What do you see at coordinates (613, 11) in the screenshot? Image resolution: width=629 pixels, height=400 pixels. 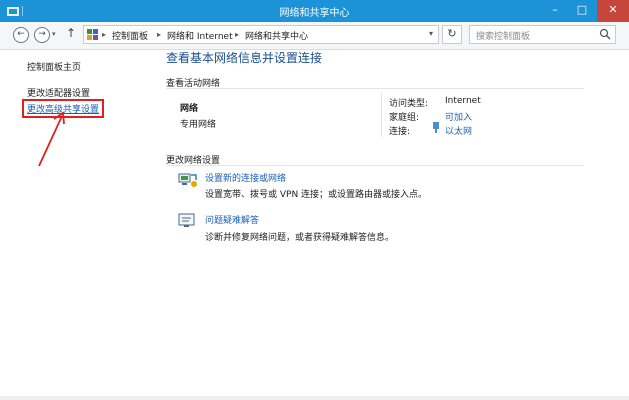 I see `close-button: ✕` at bounding box center [613, 11].